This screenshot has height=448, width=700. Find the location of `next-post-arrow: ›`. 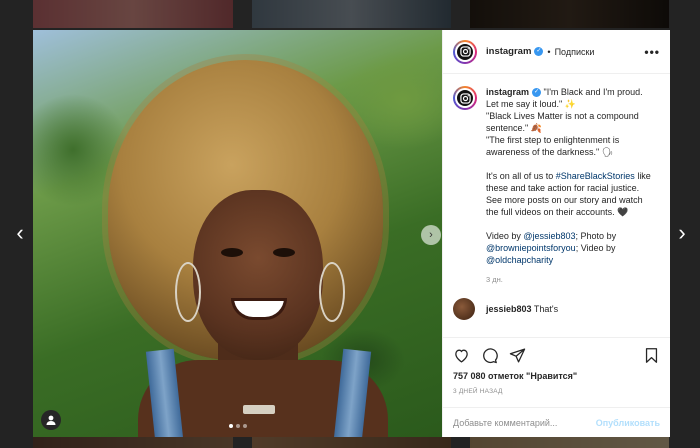

next-post-arrow: › is located at coordinates (682, 233).